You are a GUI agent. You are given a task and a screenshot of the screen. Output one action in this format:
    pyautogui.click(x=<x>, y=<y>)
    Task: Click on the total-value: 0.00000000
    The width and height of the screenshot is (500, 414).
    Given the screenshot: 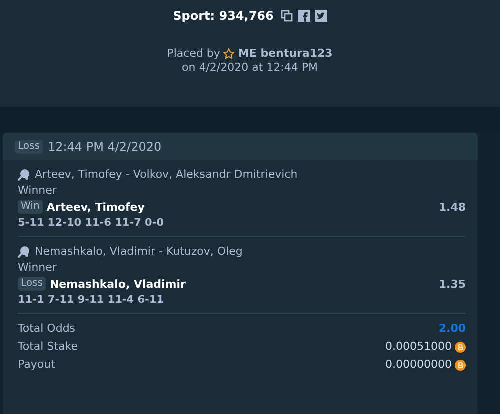 What is the action you would take?
    pyautogui.click(x=419, y=365)
    